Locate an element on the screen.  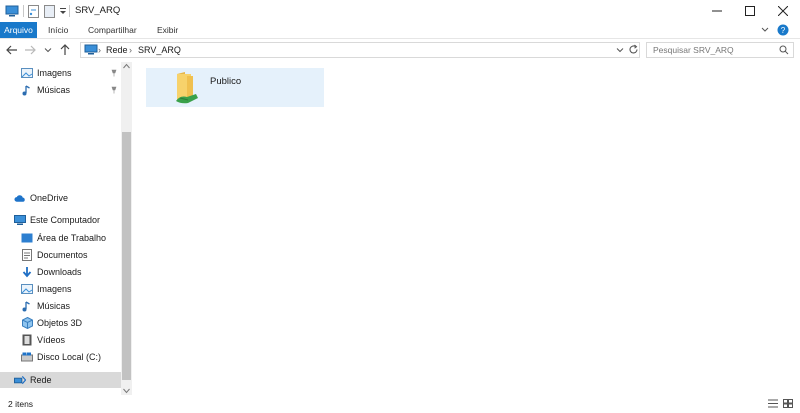
search-icon is located at coordinates (784, 50).